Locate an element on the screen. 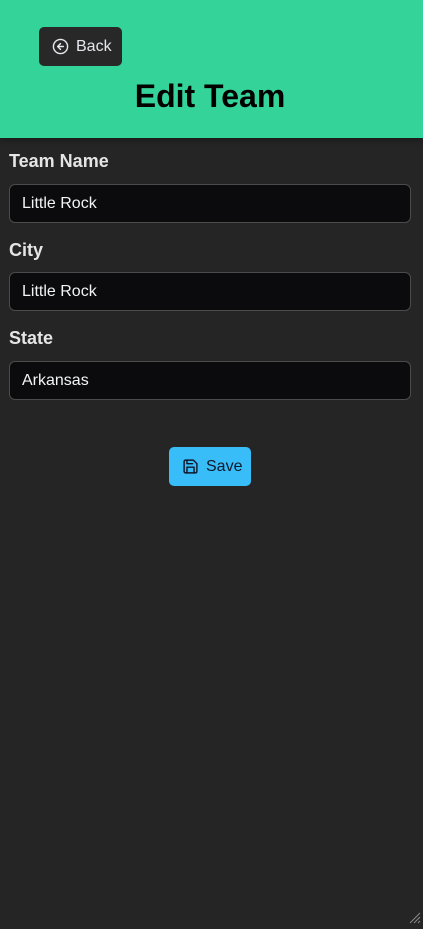 The height and width of the screenshot is (929, 423). city-input is located at coordinates (210, 291).